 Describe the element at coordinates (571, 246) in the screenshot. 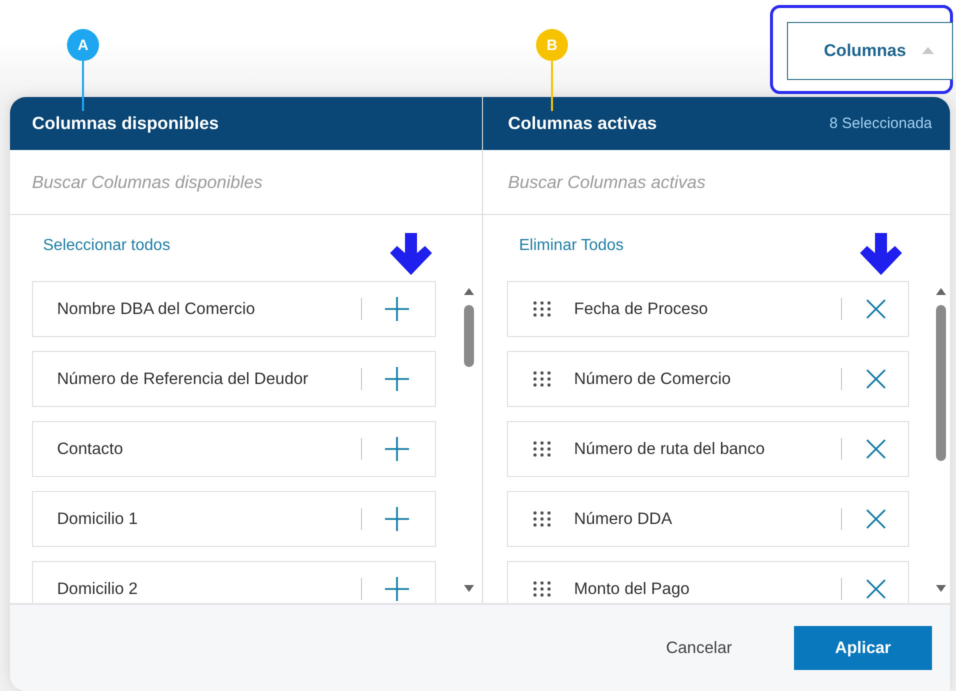

I see `bulk-action-link: Eliminar Todos` at that location.